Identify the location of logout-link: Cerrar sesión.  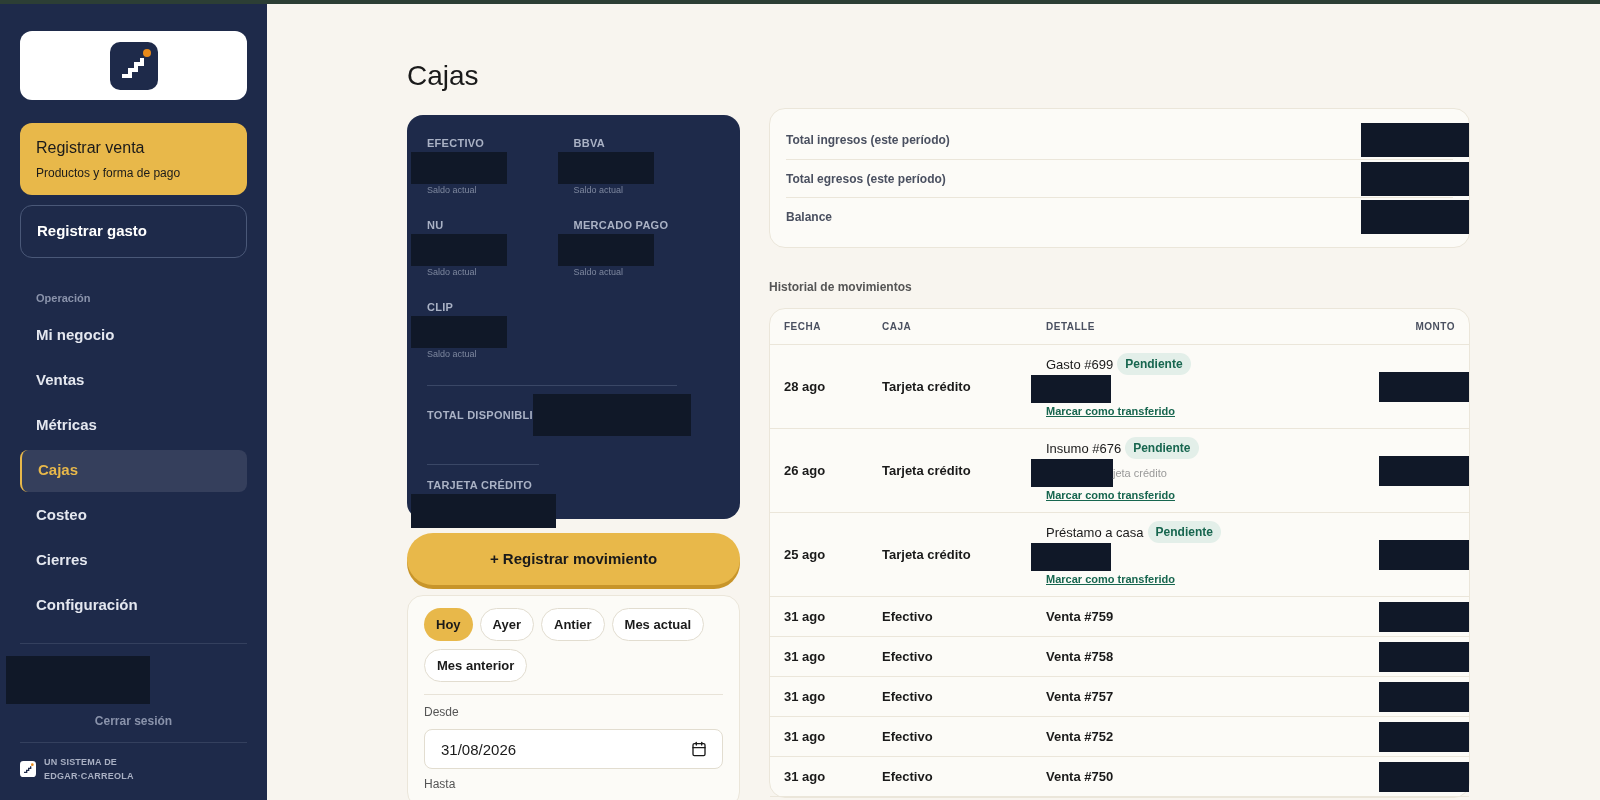
(133, 720).